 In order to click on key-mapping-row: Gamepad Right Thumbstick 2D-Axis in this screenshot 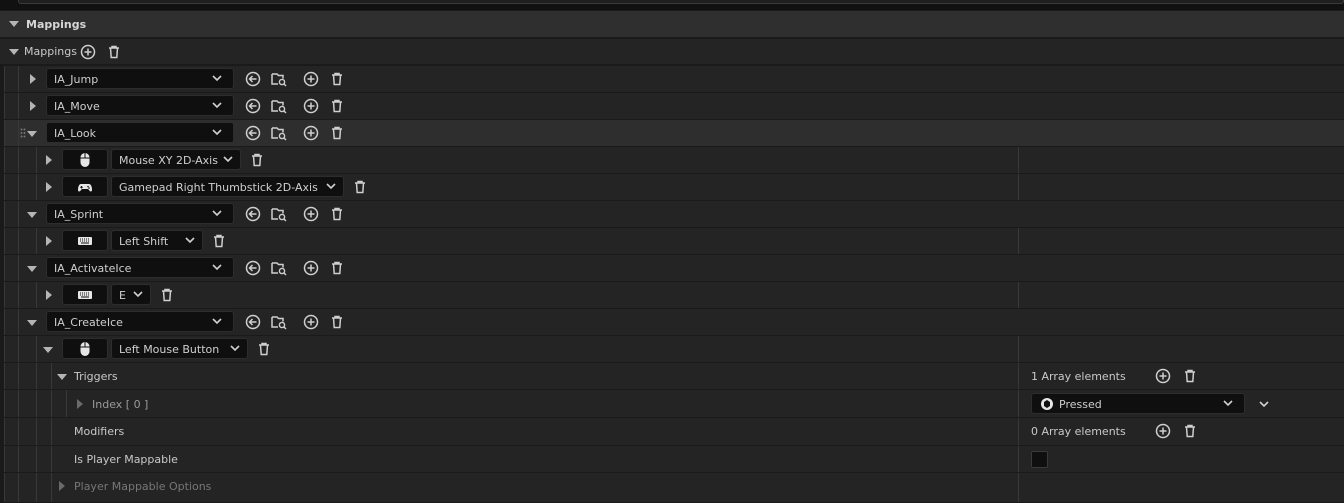, I will do `click(672, 187)`.